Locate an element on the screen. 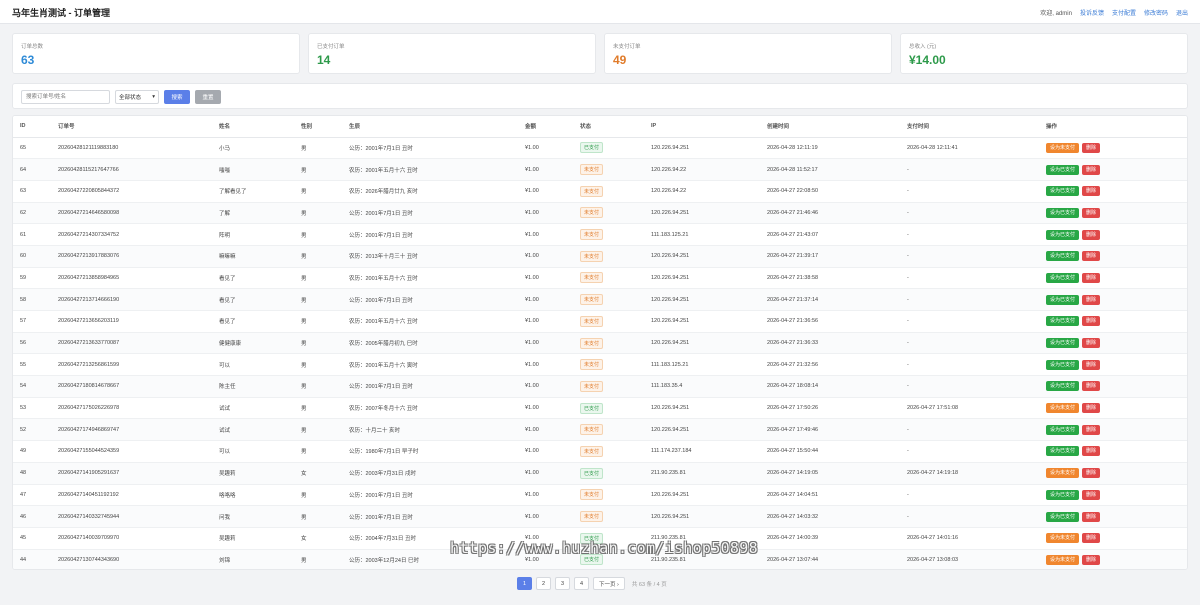  logout-link: 退出 is located at coordinates (1182, 12).